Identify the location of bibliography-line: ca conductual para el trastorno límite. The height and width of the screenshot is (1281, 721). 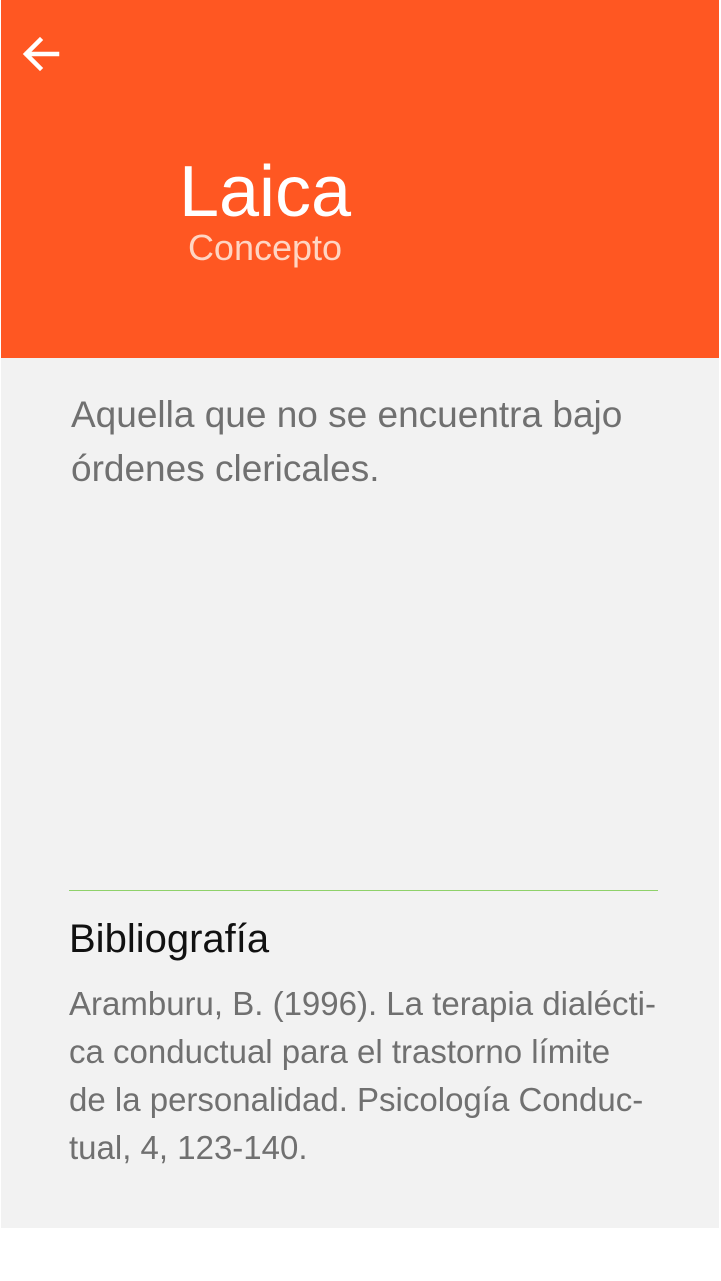
(340, 1051).